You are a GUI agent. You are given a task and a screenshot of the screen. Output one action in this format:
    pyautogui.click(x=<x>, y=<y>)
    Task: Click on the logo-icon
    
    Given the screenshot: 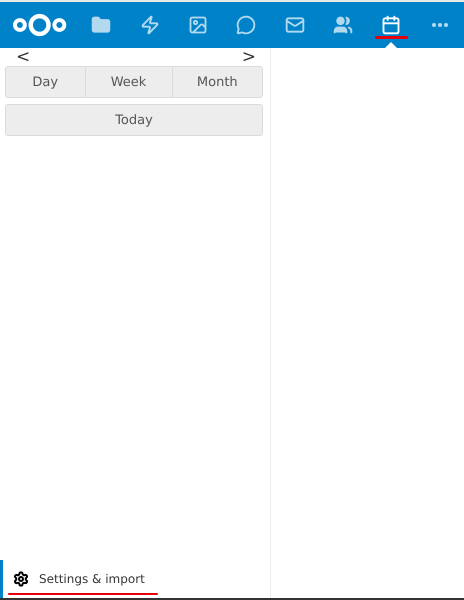 What is the action you would take?
    pyautogui.click(x=40, y=25)
    